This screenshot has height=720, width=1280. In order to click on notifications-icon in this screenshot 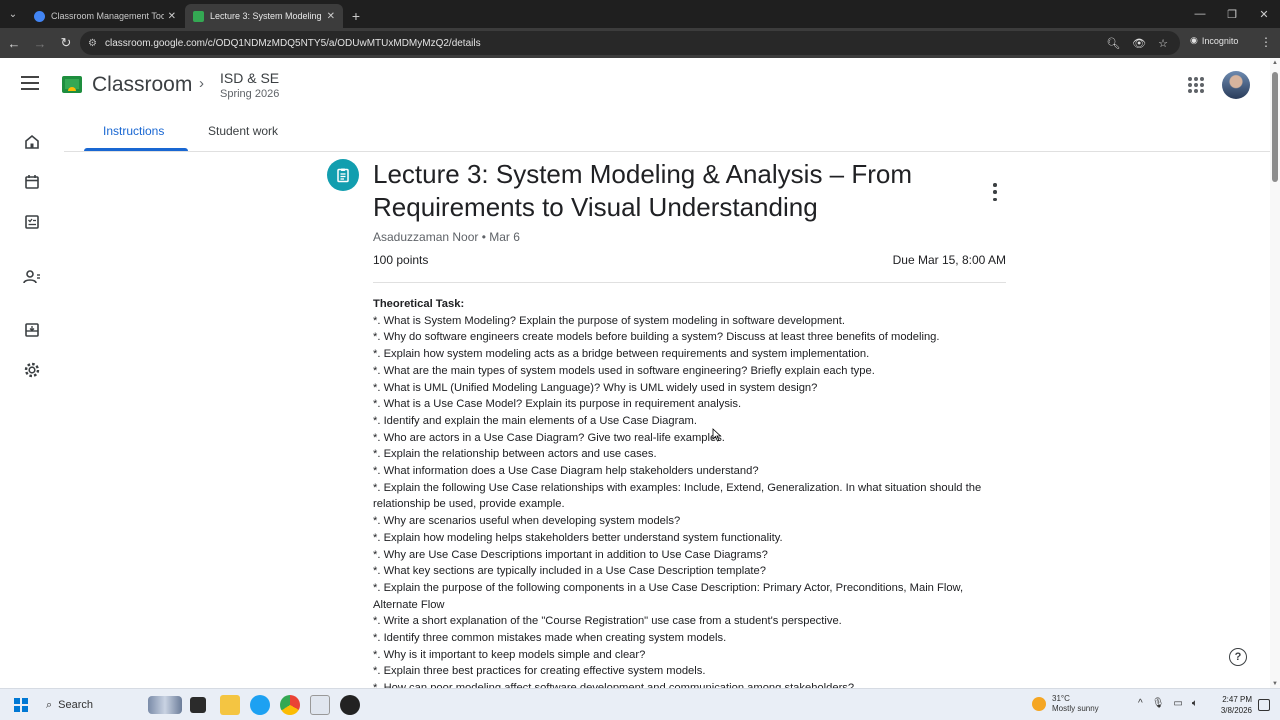, I will do `click(1264, 705)`.